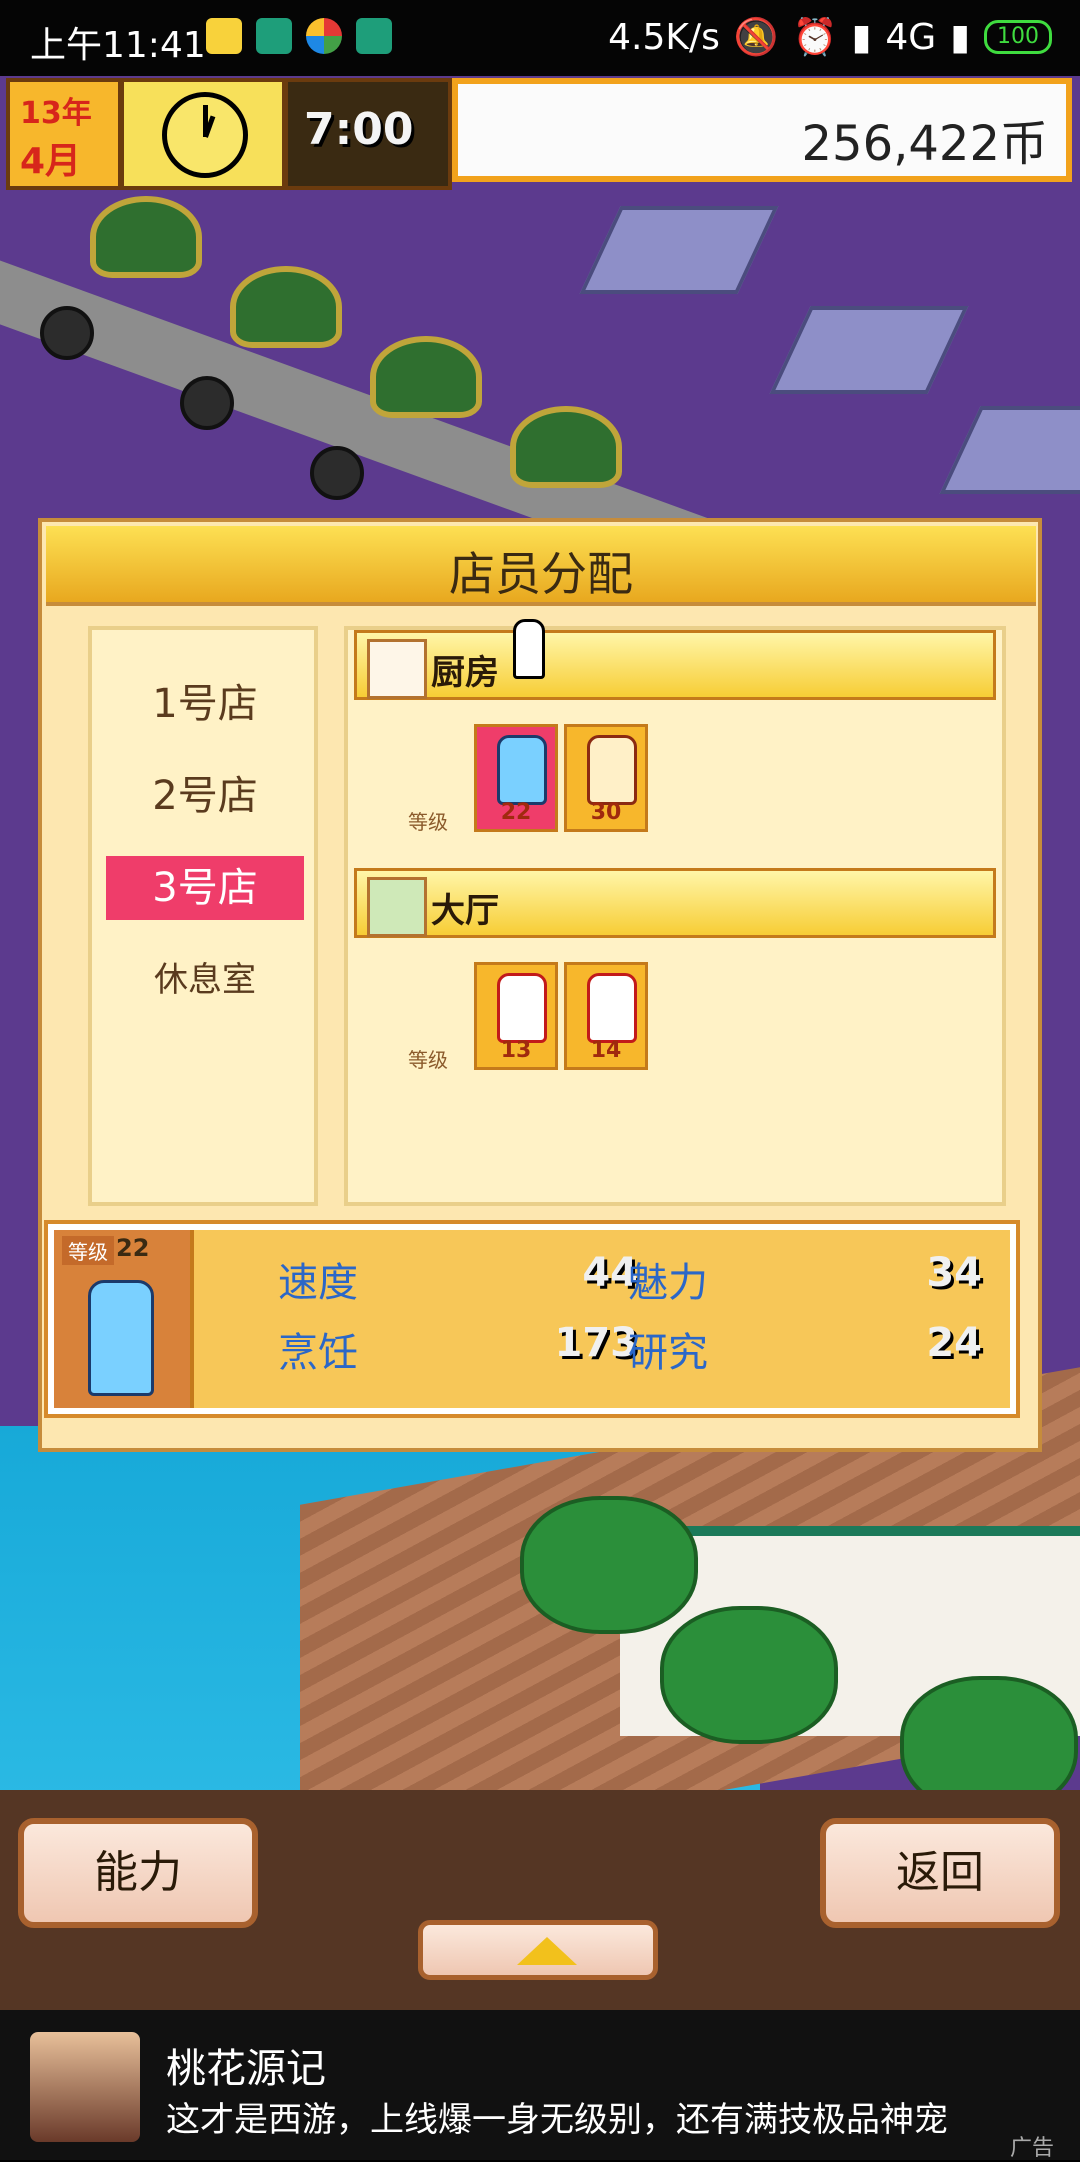  I want to click on notepad-icon, so click(397, 907).